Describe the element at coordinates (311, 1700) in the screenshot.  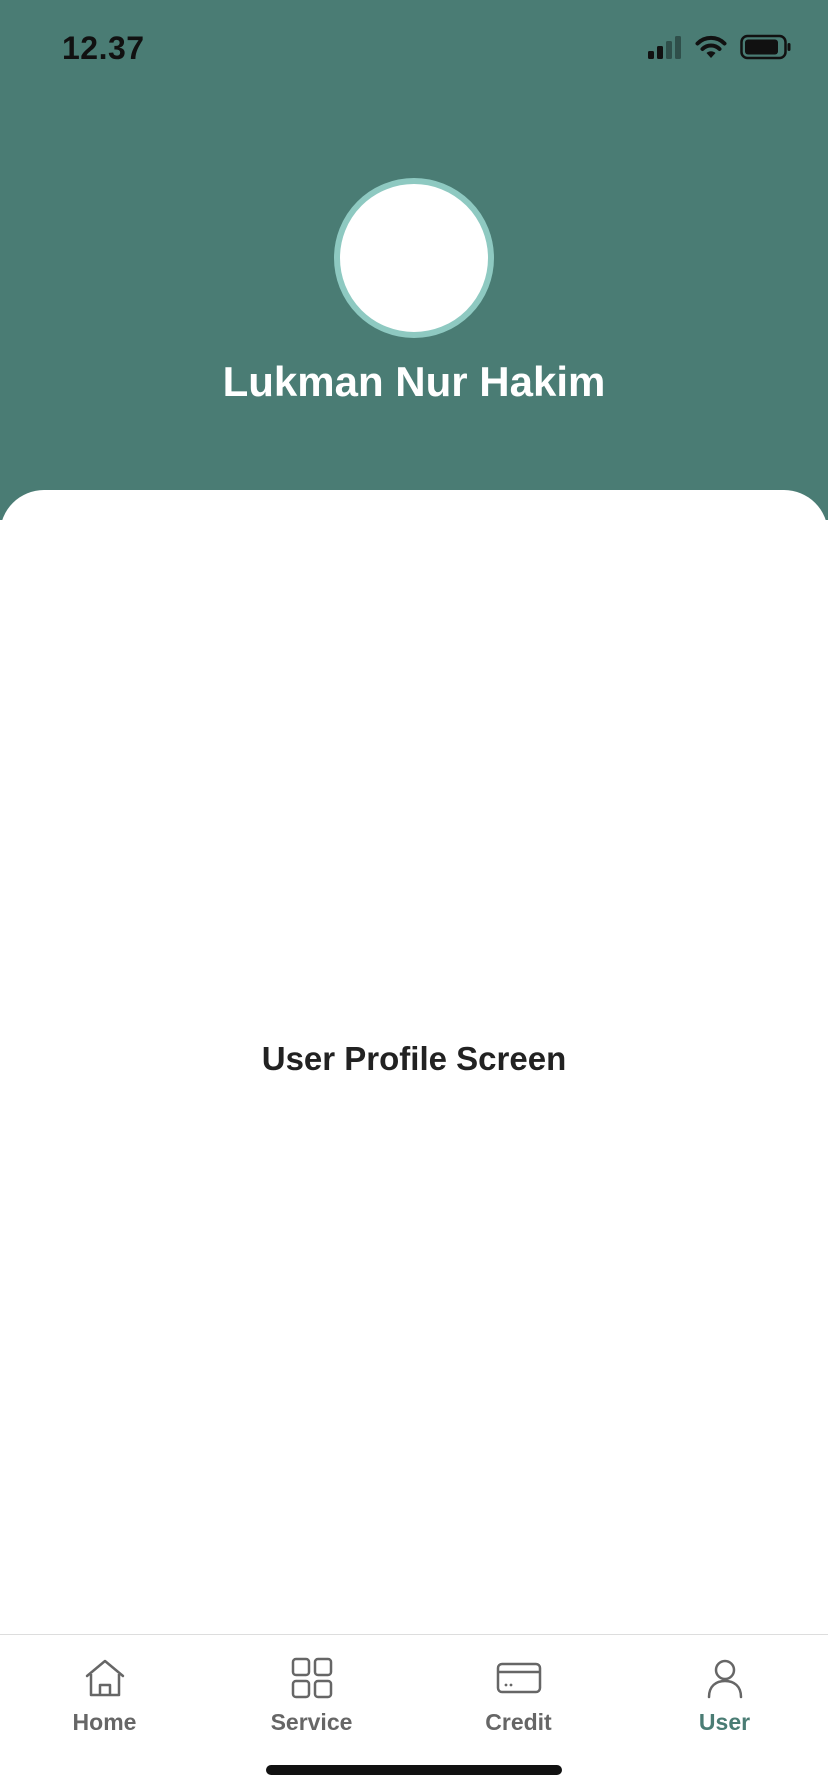
I see `tab-service: Service` at that location.